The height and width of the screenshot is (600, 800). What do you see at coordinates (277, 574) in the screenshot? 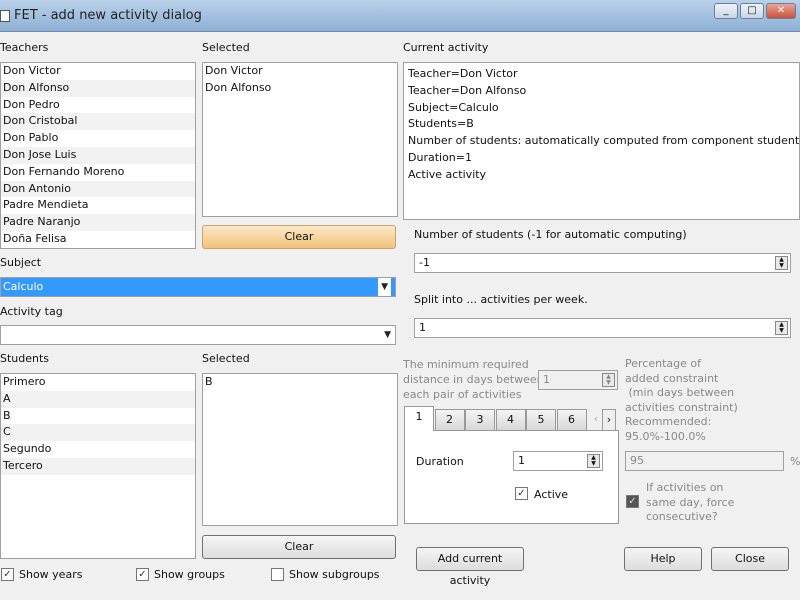
I see `show-subgroups-checkbox` at bounding box center [277, 574].